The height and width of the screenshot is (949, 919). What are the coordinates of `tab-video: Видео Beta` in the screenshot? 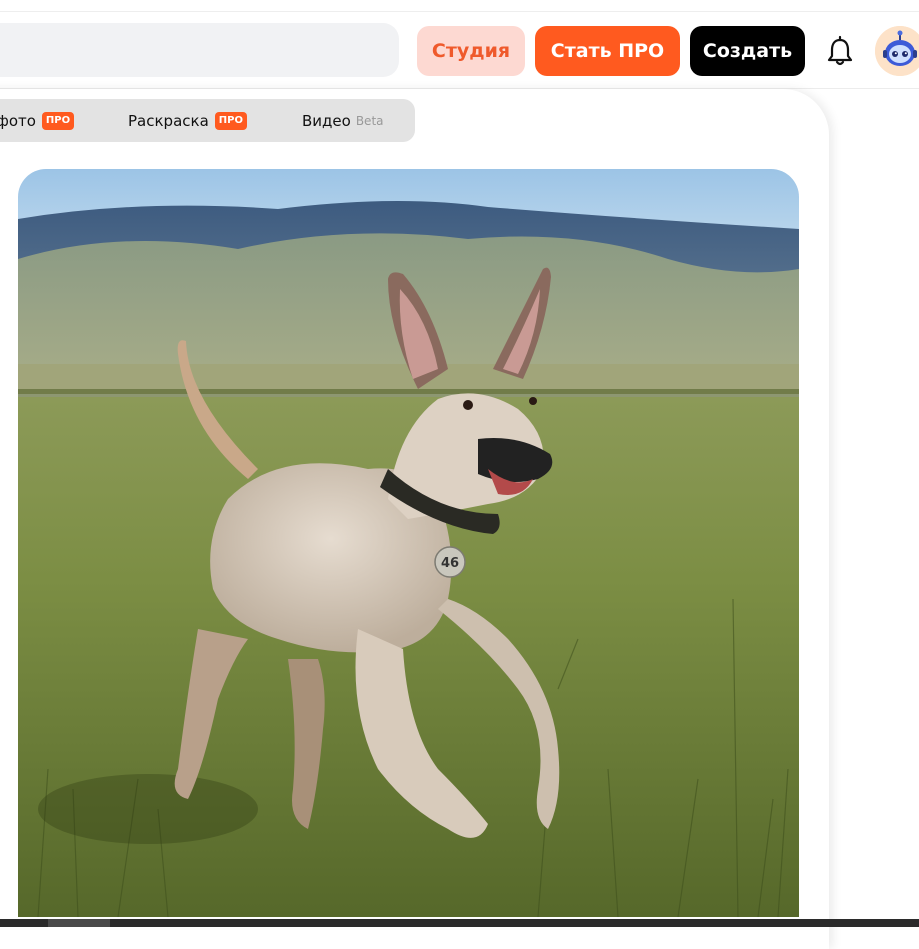 It's located at (343, 120).